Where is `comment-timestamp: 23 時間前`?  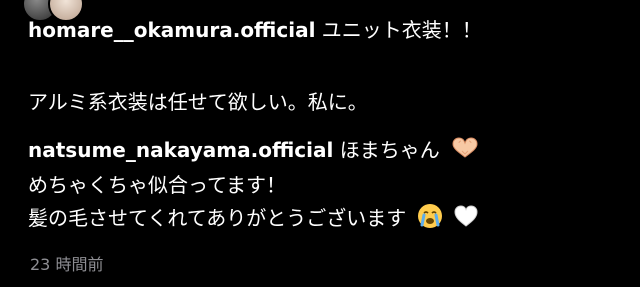 comment-timestamp: 23 時間前 is located at coordinates (67, 264).